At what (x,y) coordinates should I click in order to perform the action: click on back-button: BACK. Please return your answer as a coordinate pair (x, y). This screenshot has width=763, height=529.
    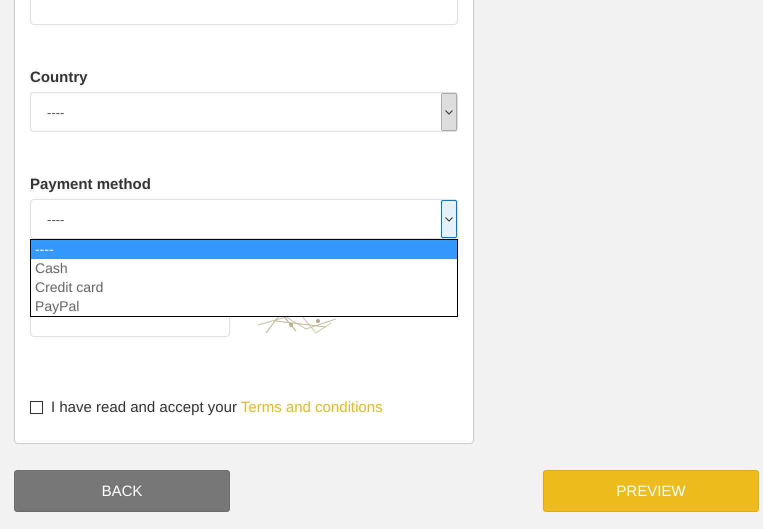
    Looking at the image, I should click on (122, 491).